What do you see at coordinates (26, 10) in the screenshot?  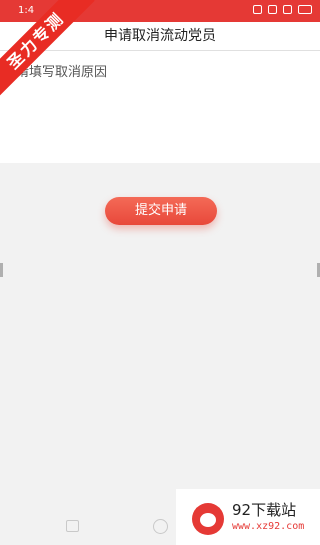 I see `status-time: 1:4` at bounding box center [26, 10].